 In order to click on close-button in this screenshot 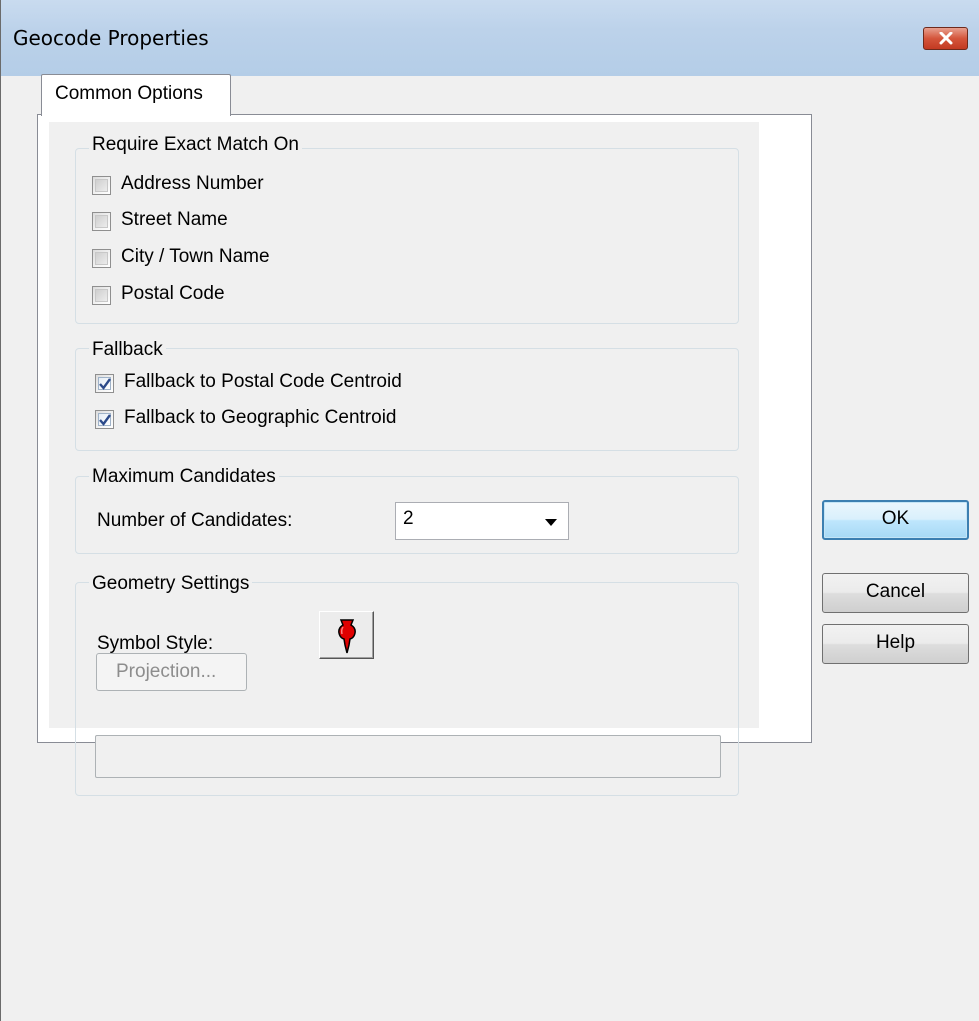, I will do `click(945, 38)`.